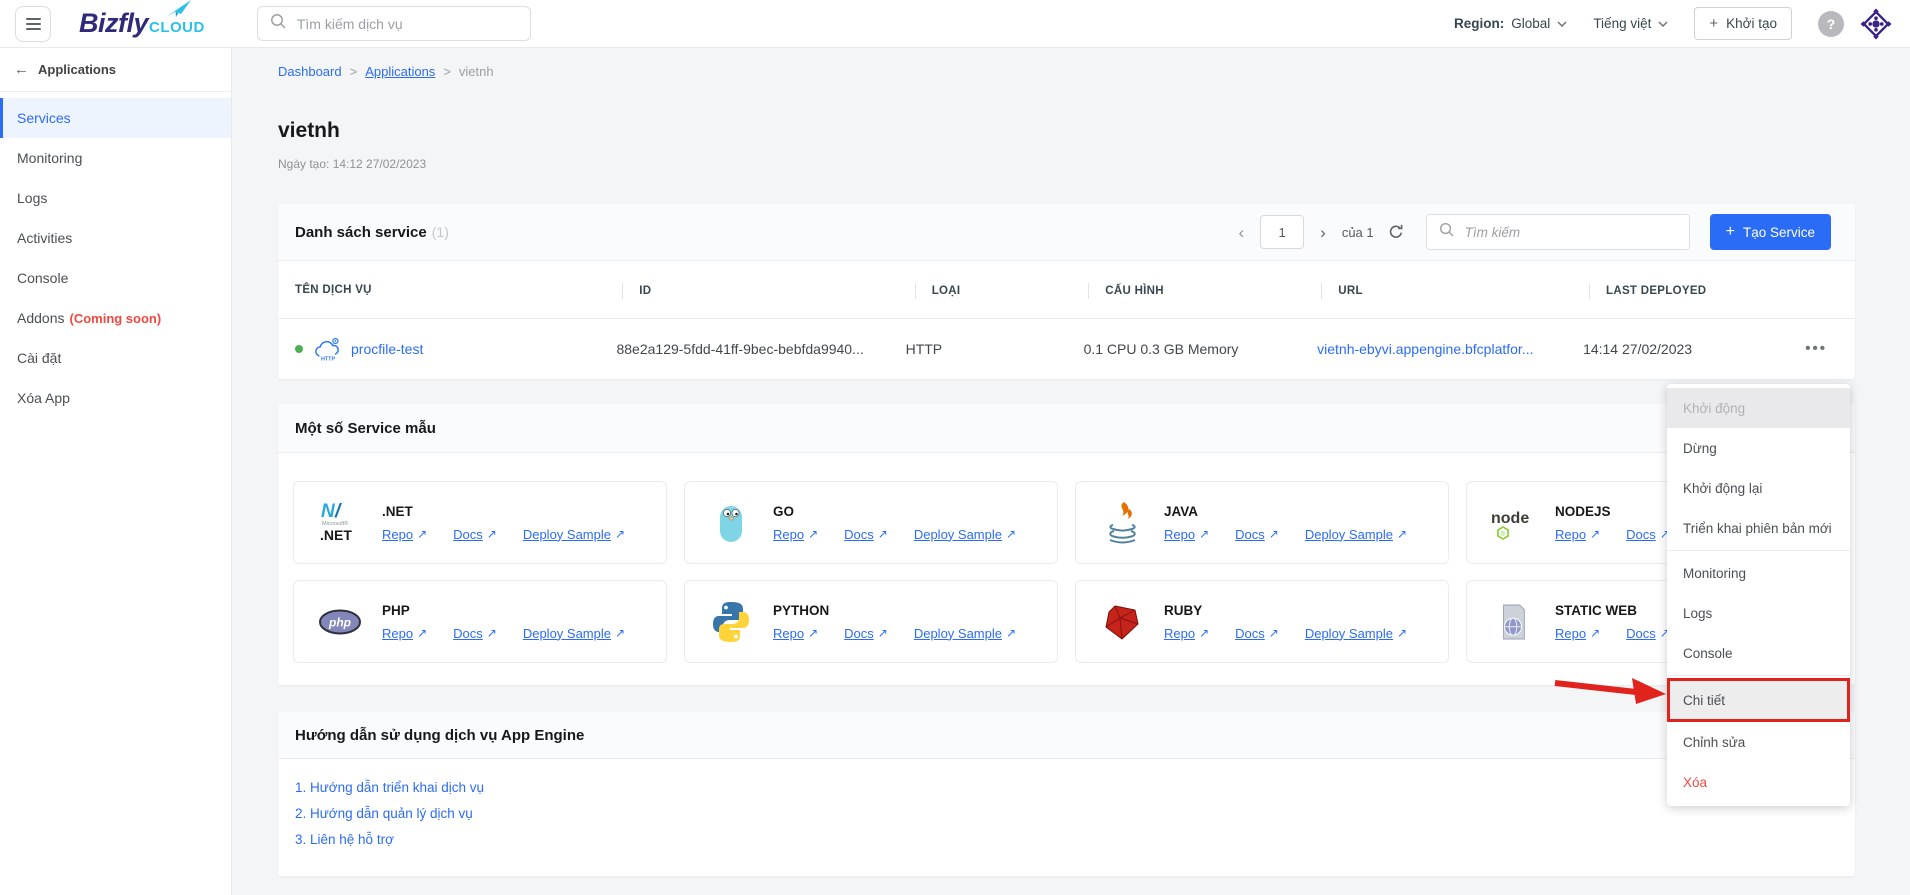 This screenshot has height=895, width=1910. Describe the element at coordinates (1816, 348) in the screenshot. I see `more-actions-icon: •••` at that location.